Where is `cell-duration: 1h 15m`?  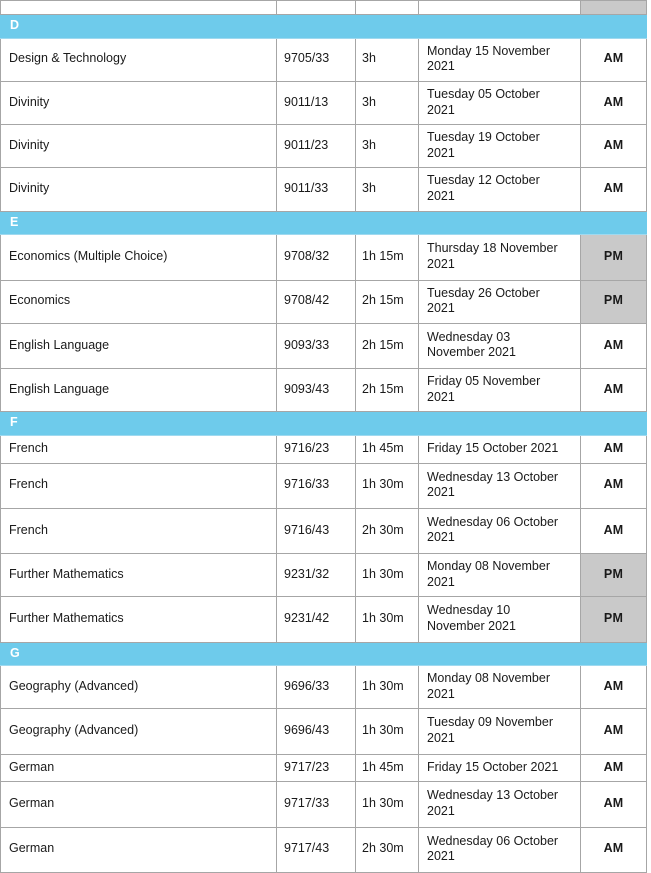 cell-duration: 1h 15m is located at coordinates (387, 257).